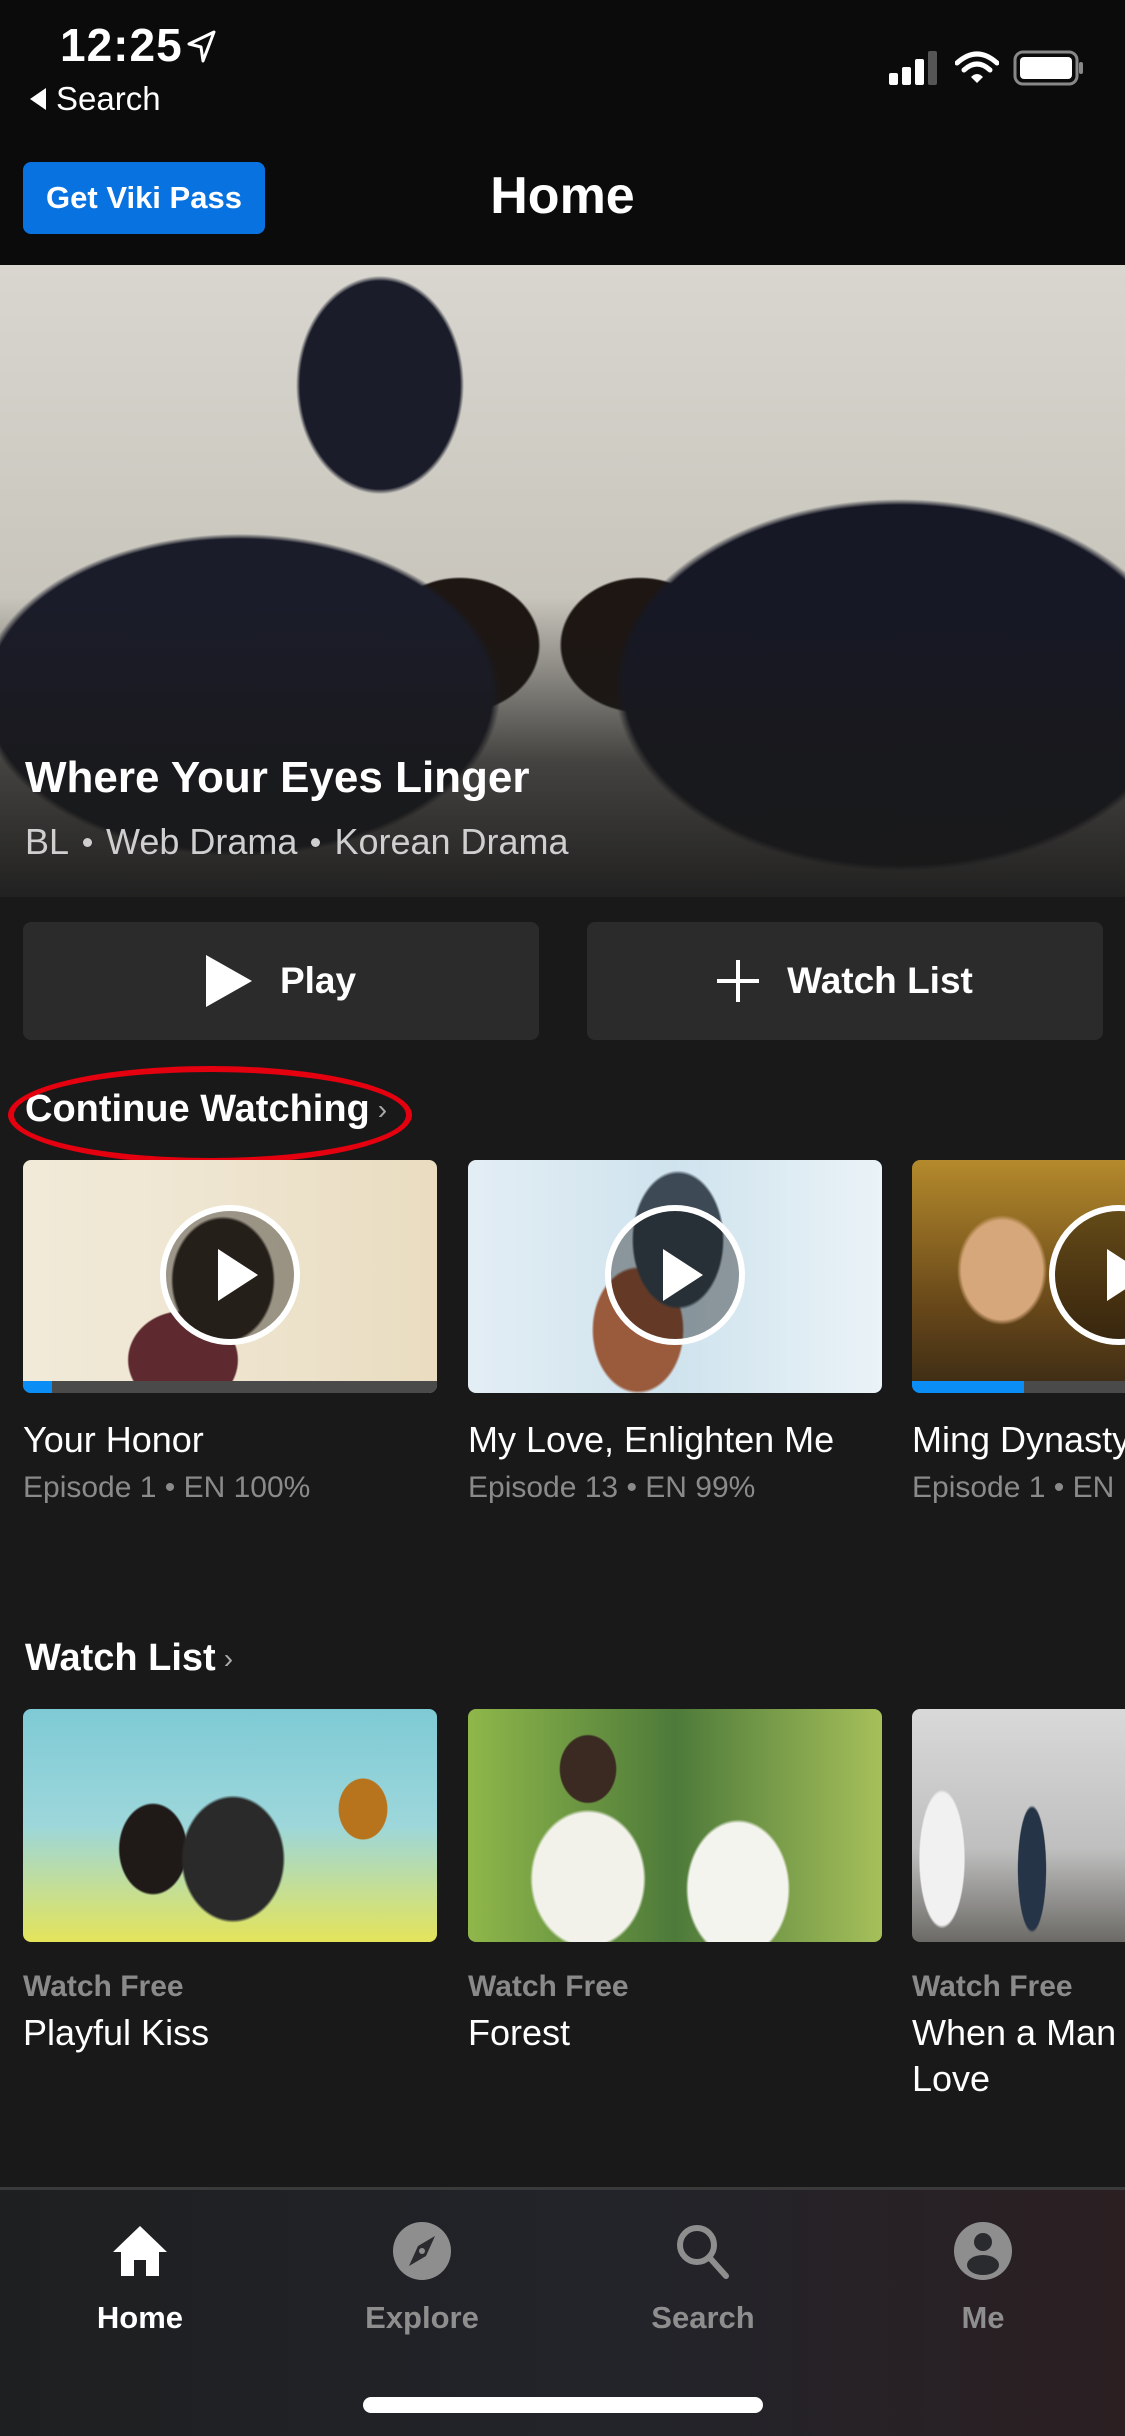  I want to click on back-arrow-icon, so click(38, 99).